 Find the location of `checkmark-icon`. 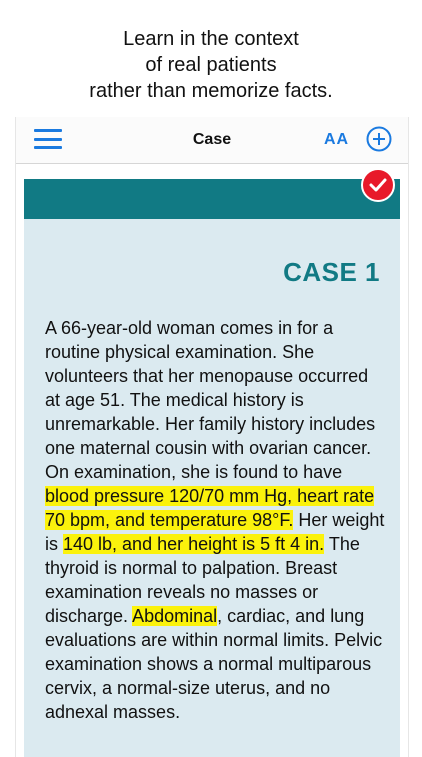

checkmark-icon is located at coordinates (378, 185).